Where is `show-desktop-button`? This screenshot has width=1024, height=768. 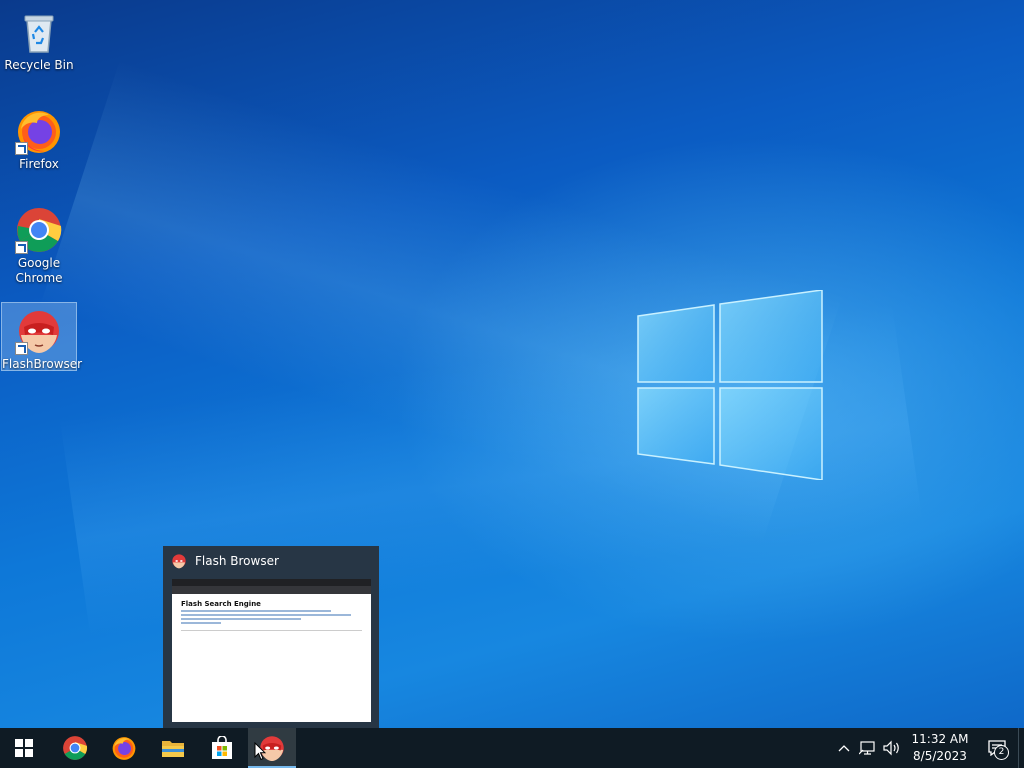
show-desktop-button is located at coordinates (1021, 748).